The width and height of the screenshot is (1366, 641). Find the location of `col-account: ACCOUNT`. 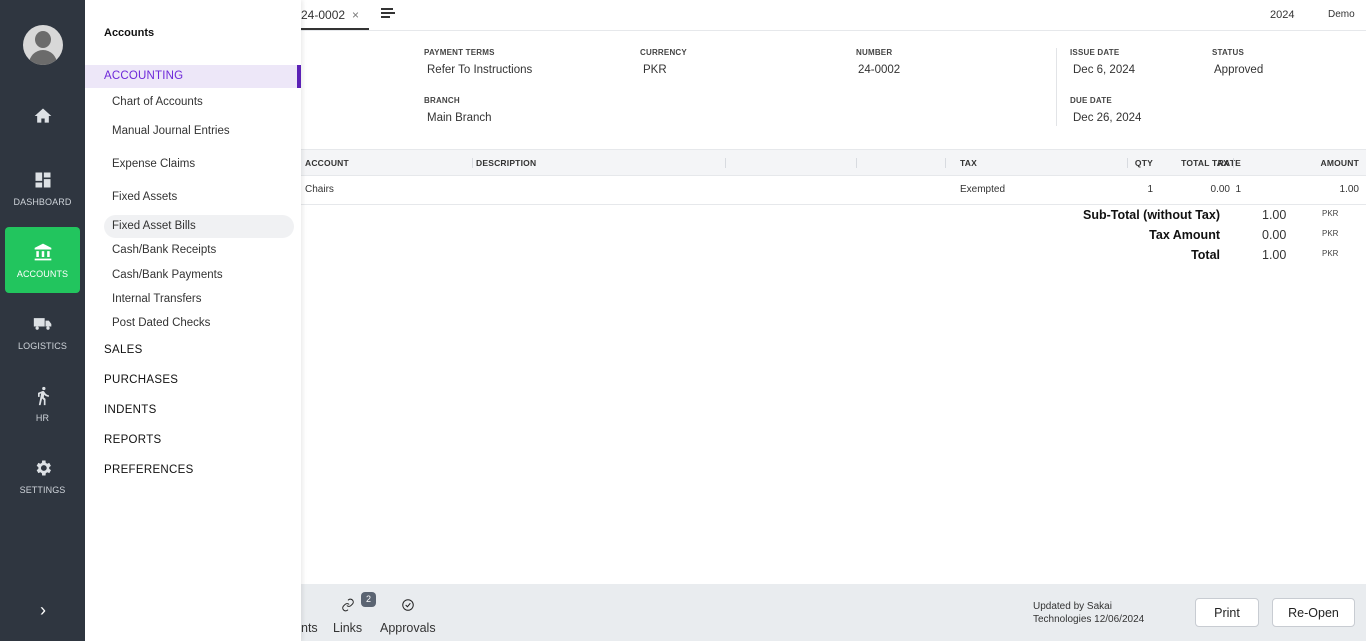

col-account: ACCOUNT is located at coordinates (327, 163).